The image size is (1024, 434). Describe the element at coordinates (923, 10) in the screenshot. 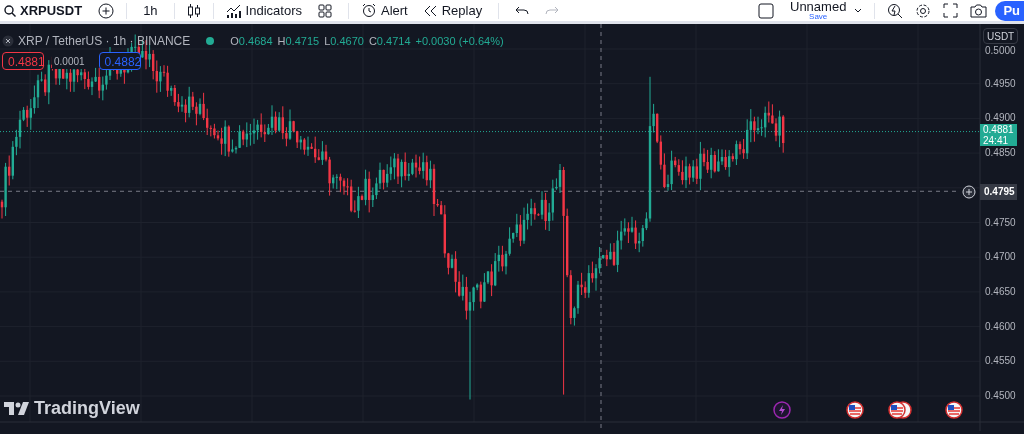

I see `settings-icon` at that location.